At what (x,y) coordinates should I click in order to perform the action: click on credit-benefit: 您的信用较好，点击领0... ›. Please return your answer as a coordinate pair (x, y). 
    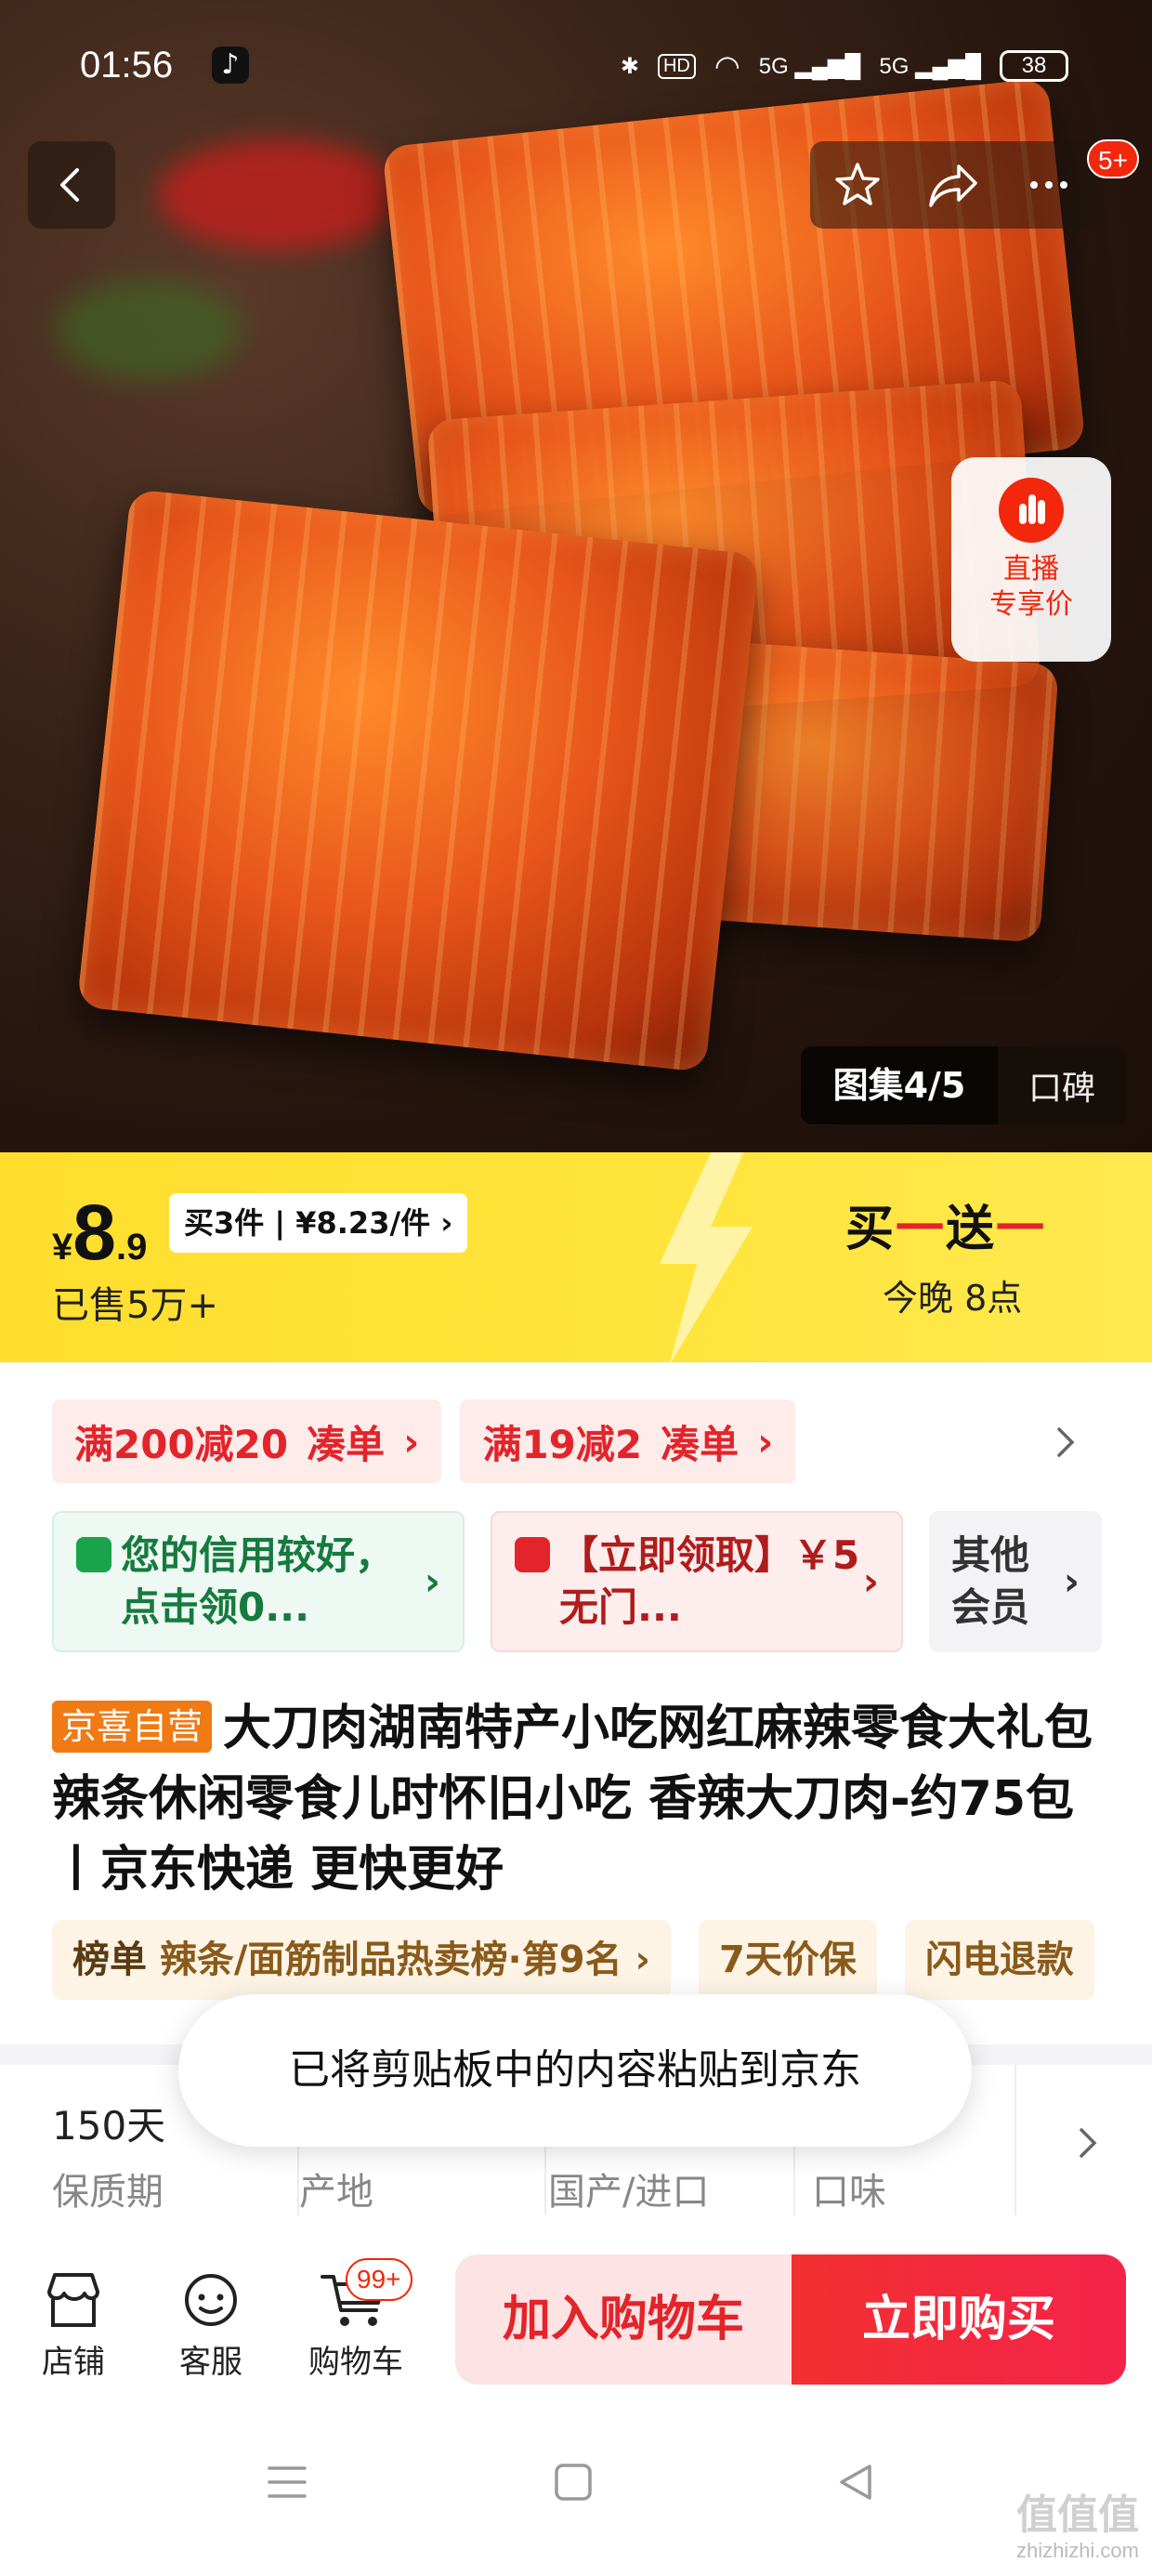
    Looking at the image, I should click on (258, 1581).